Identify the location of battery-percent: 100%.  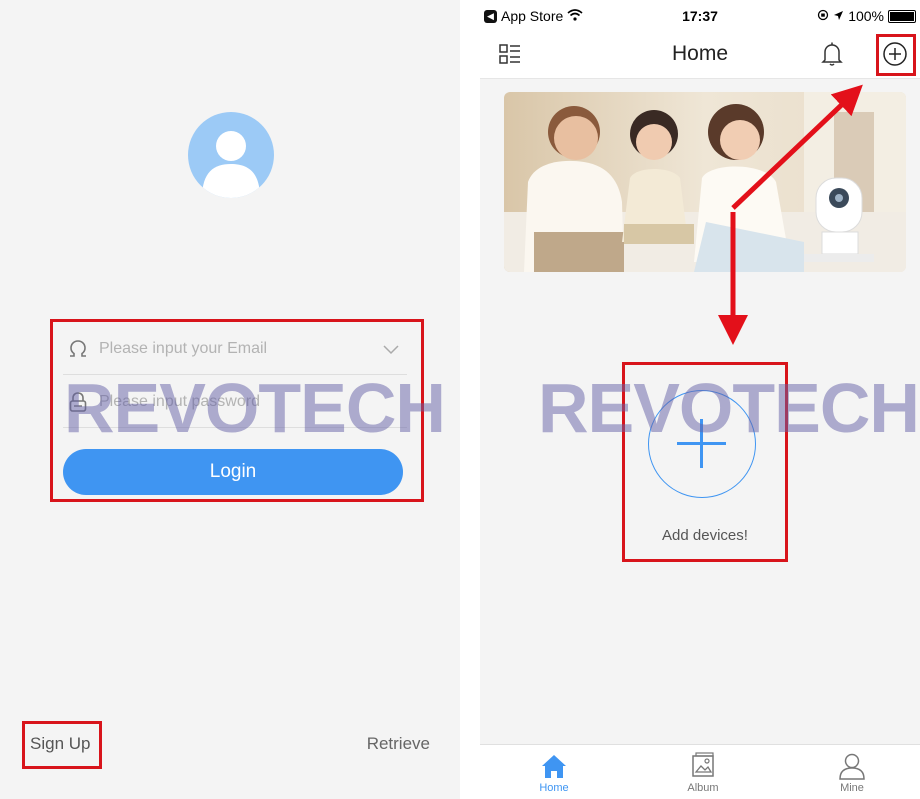
(866, 16).